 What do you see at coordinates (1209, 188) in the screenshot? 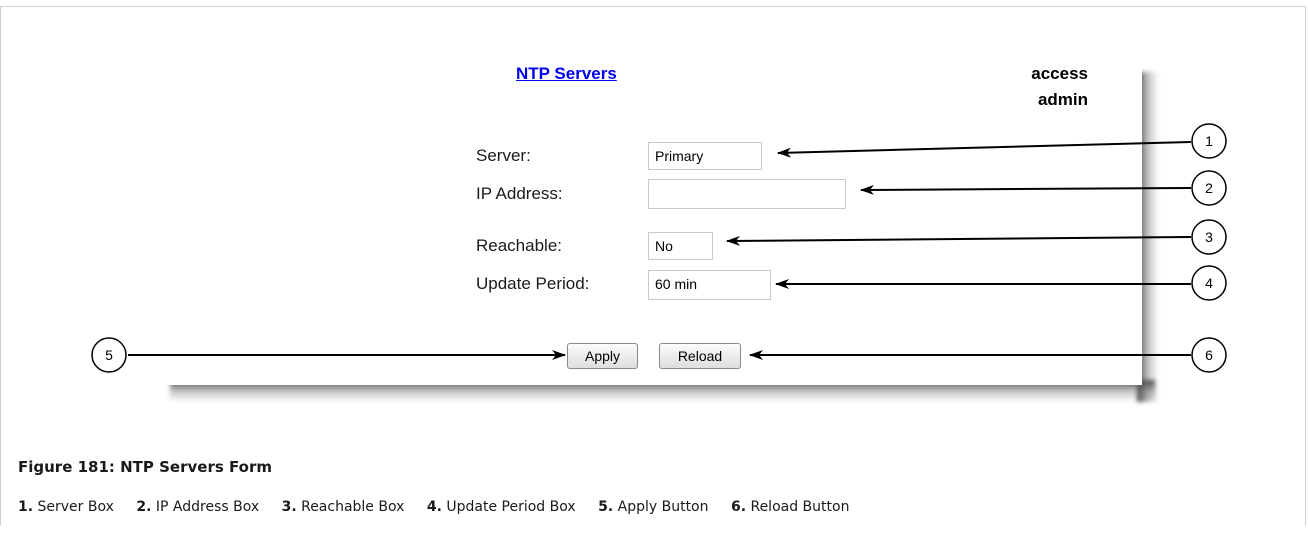
I see `callout-number-2: 2` at bounding box center [1209, 188].